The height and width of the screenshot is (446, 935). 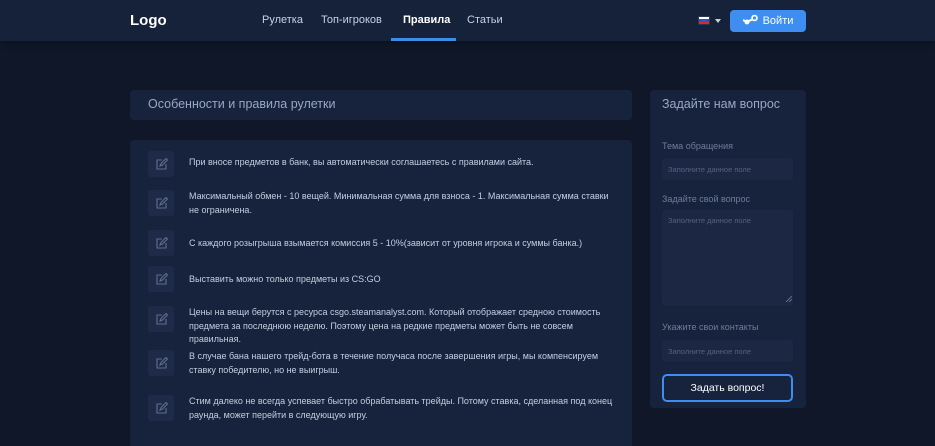 What do you see at coordinates (727, 169) in the screenshot?
I see `subject-input` at bounding box center [727, 169].